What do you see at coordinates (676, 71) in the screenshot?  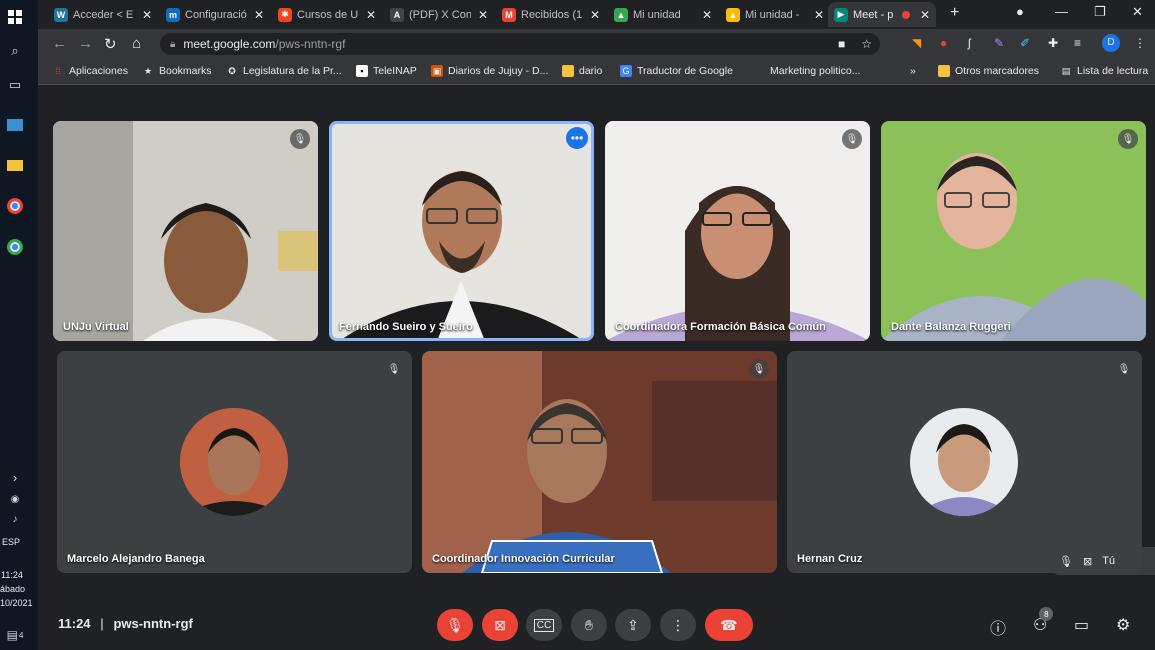 I see `bookmark-item: G Traductor de Google` at bounding box center [676, 71].